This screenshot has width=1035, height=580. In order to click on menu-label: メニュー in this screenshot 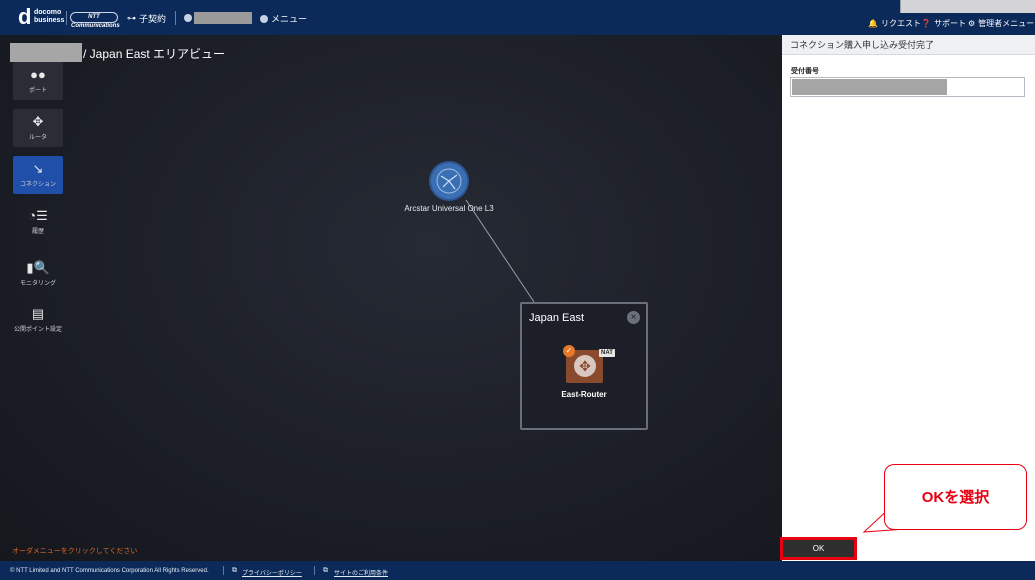, I will do `click(289, 19)`.